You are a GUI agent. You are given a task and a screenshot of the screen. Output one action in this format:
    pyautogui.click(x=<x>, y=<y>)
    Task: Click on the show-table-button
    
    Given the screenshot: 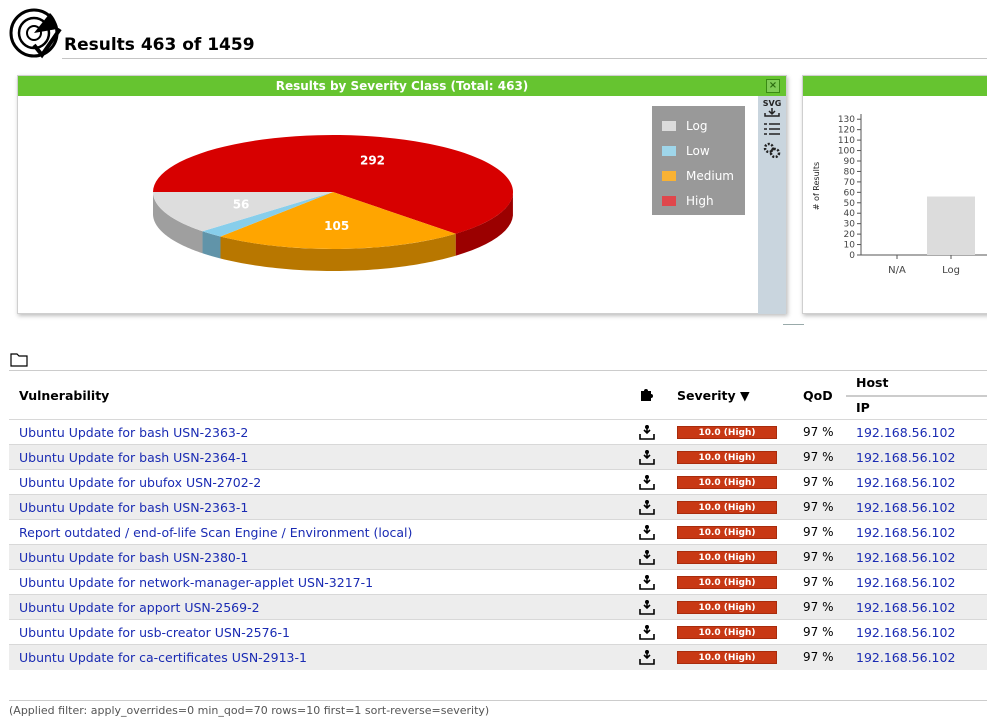 What is the action you would take?
    pyautogui.click(x=772, y=130)
    